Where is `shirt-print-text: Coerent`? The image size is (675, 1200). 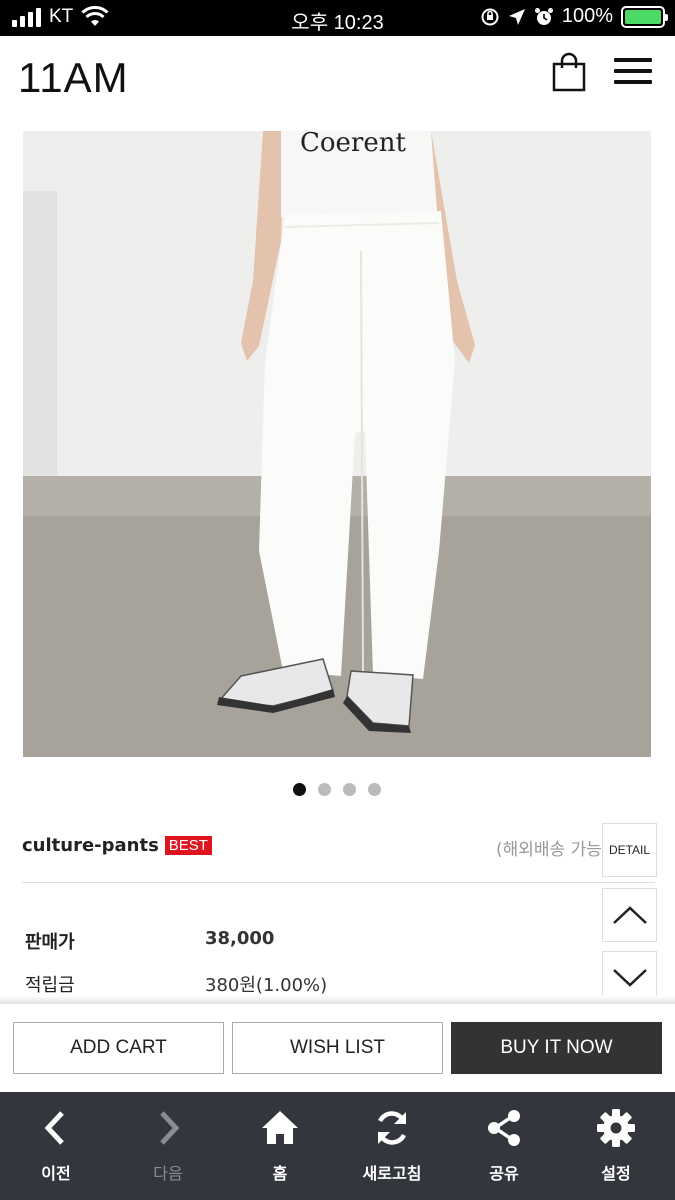 shirt-print-text: Coerent is located at coordinates (353, 144).